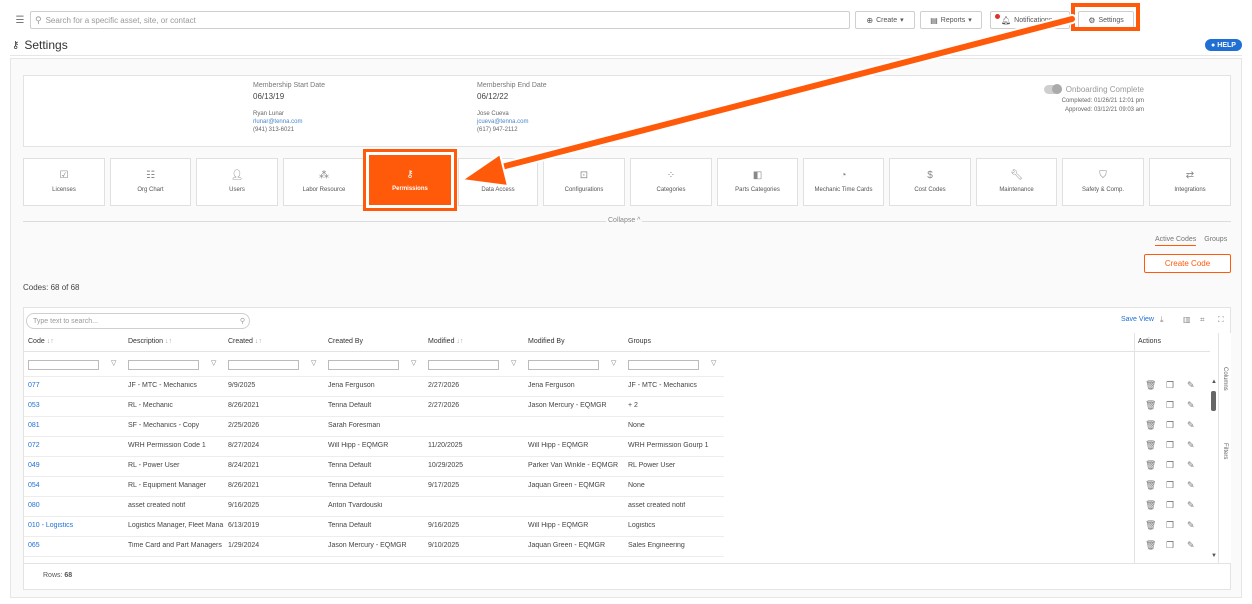 The width and height of the screenshot is (1252, 604). Describe the element at coordinates (1105, 17) in the screenshot. I see `settings-highlight` at that location.